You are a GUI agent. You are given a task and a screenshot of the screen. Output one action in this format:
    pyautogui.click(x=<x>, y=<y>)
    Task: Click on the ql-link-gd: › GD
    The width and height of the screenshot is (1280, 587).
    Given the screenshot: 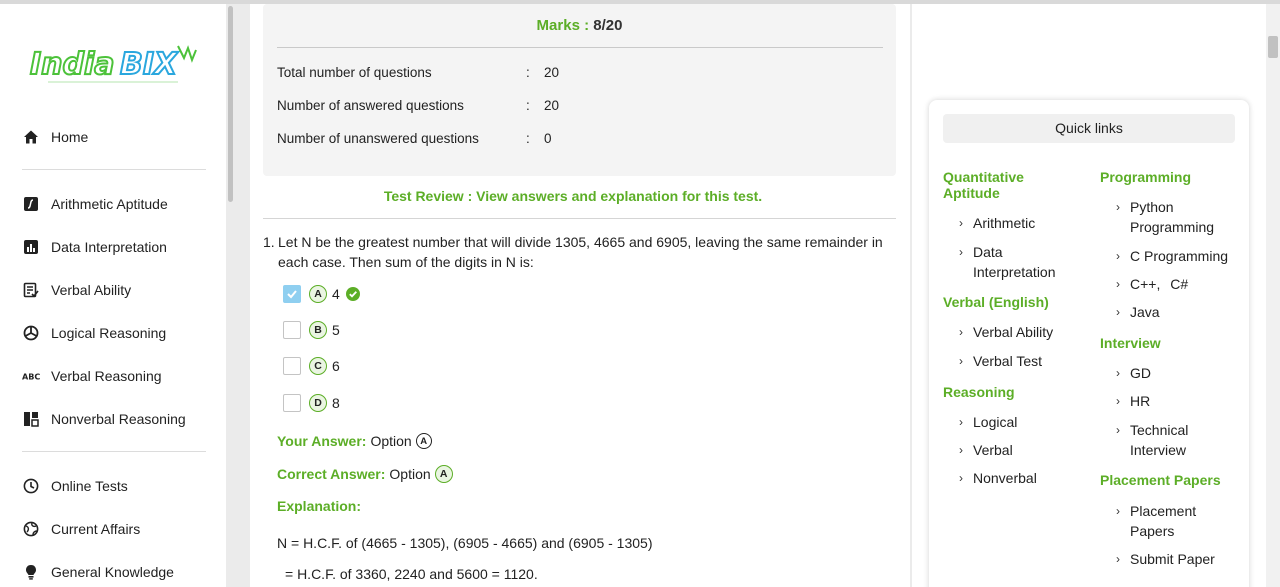 What is the action you would take?
    pyautogui.click(x=1178, y=373)
    